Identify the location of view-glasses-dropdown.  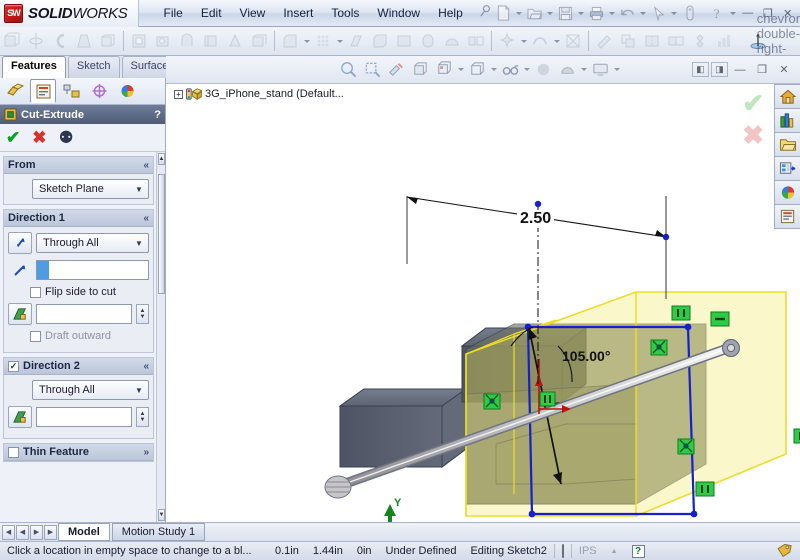
(526, 70).